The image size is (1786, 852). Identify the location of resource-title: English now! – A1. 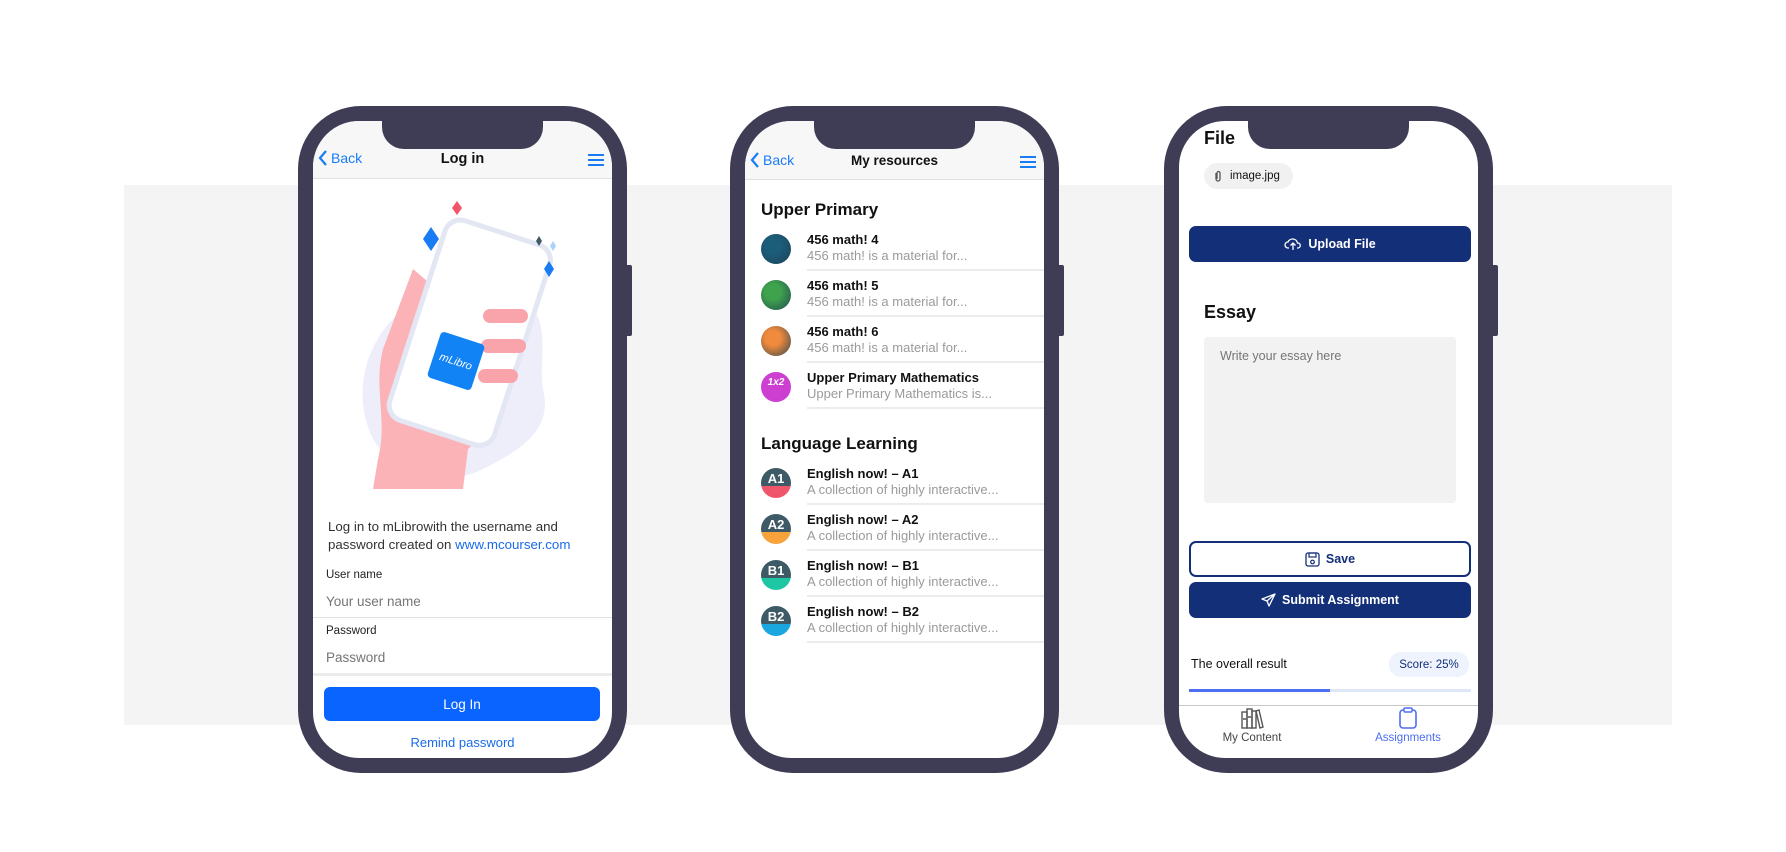
(863, 473).